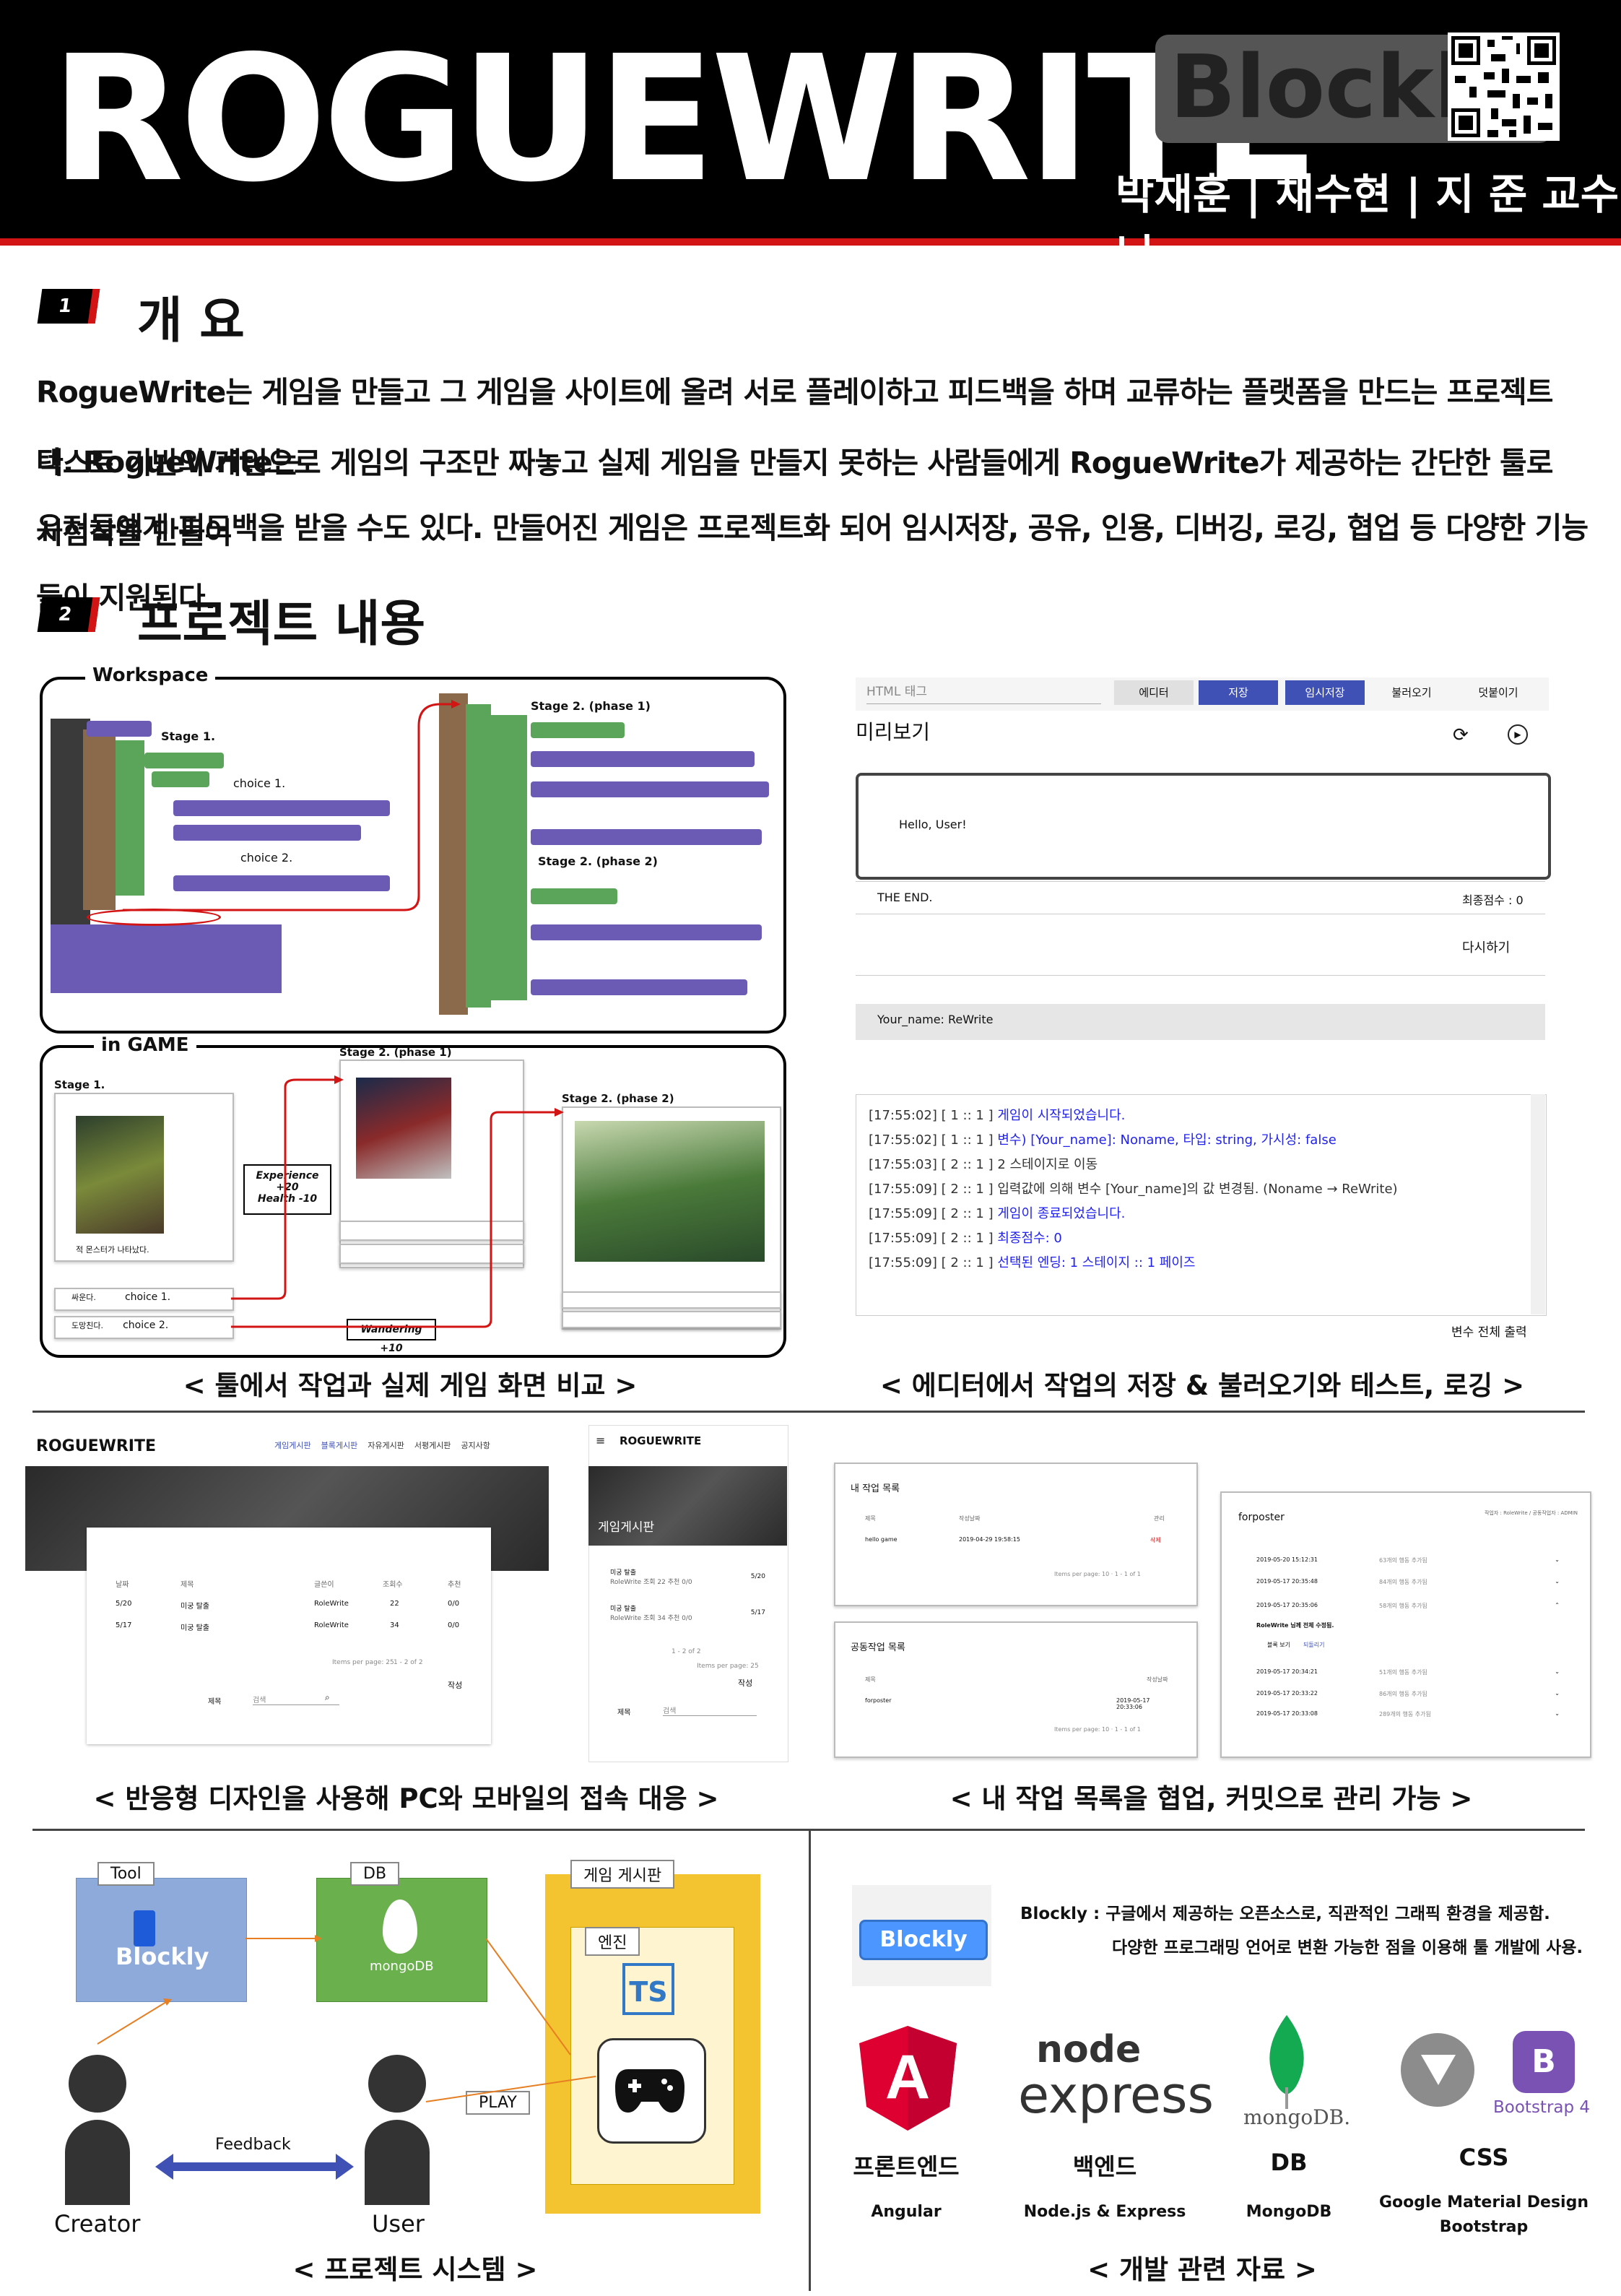 Image resolution: width=1621 pixels, height=2296 pixels. I want to click on pc-nav: 게임게시판 블록게시판 자유게시판 서평게시판 공지사항, so click(382, 1445).